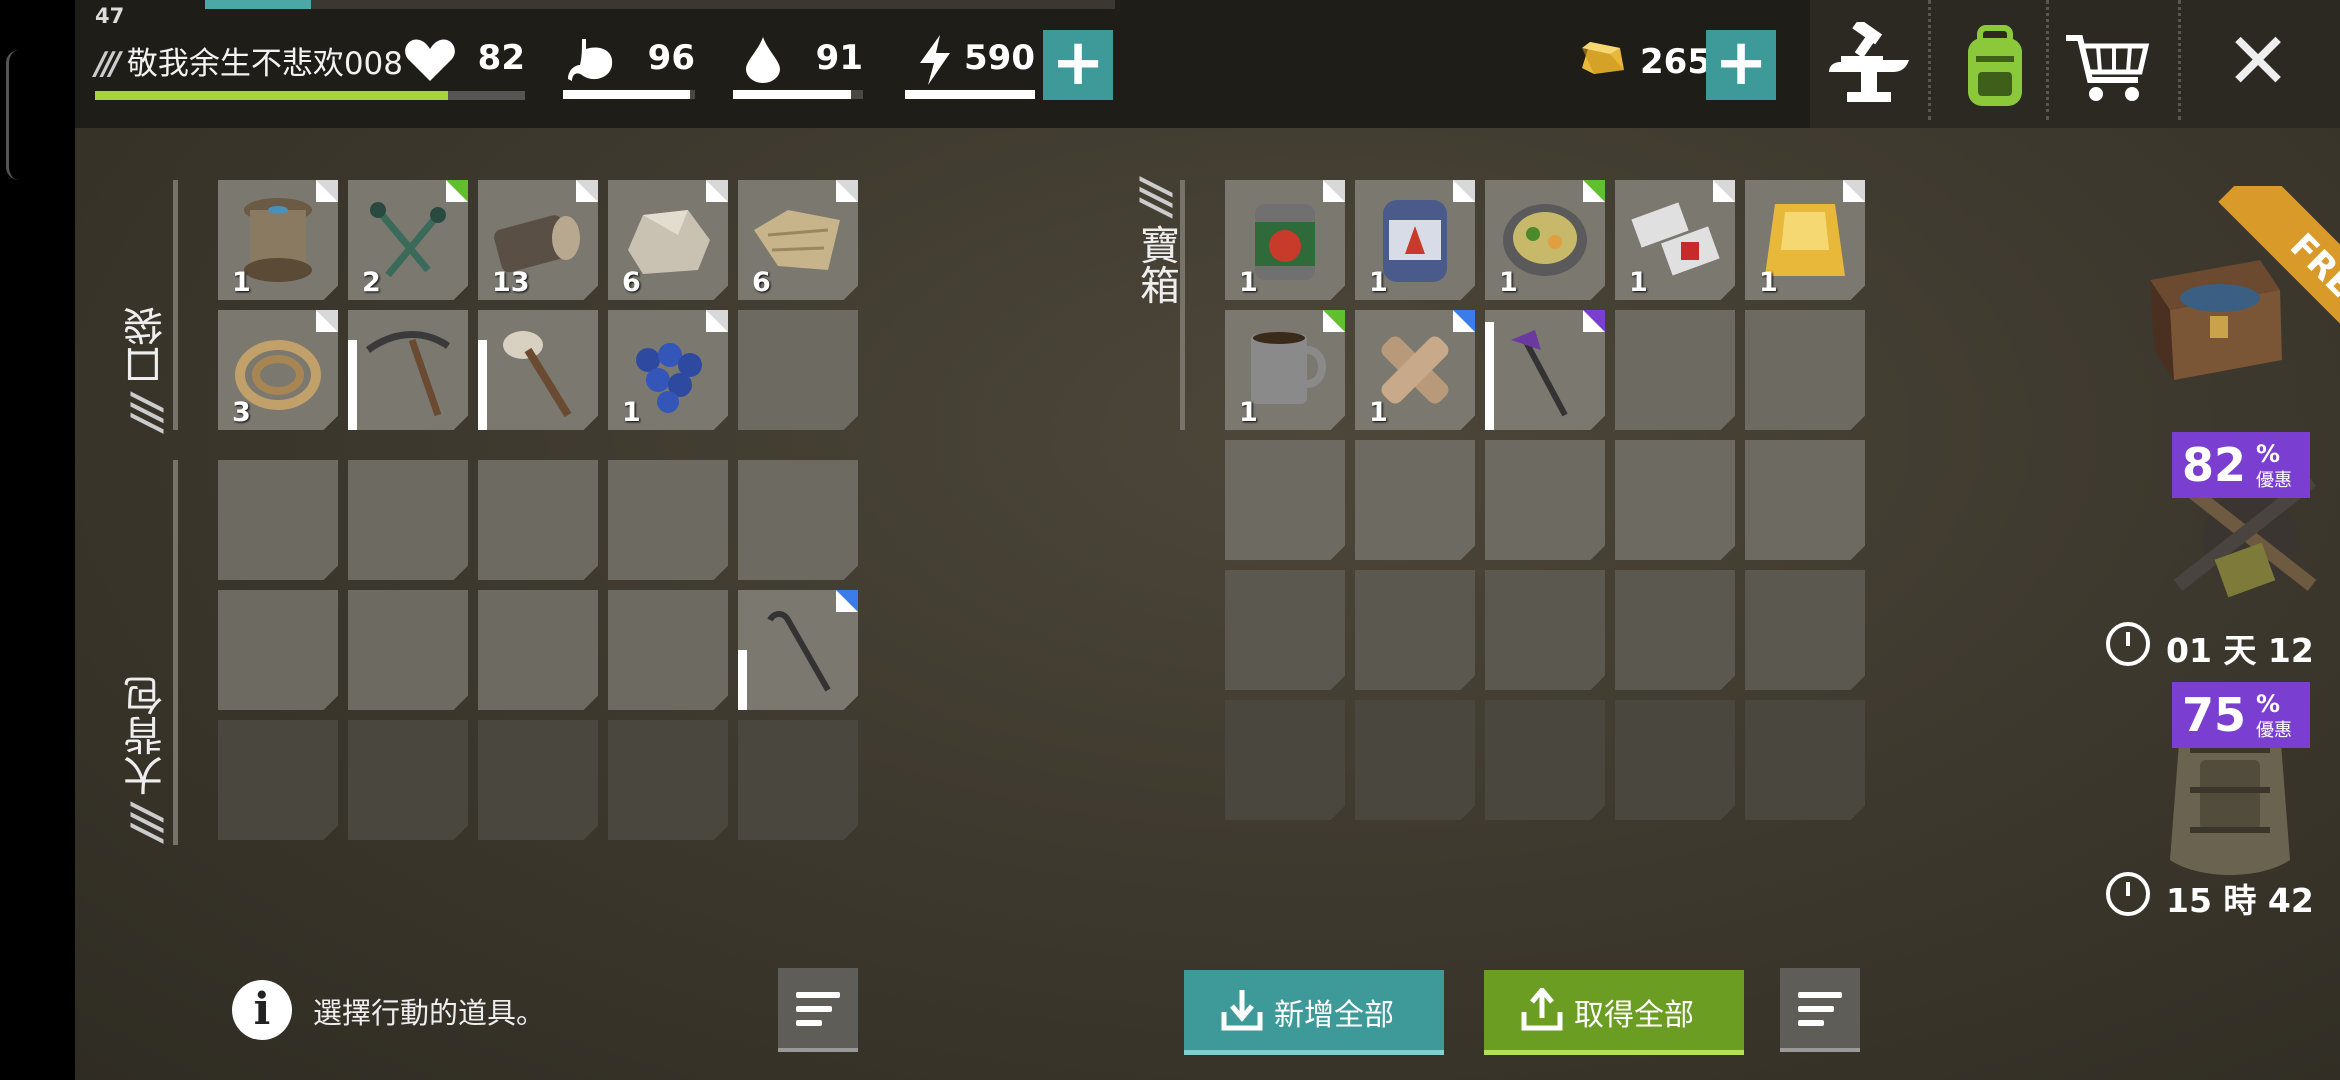 This screenshot has height=1080, width=2340. Describe the element at coordinates (2107, 67) in the screenshot. I see `shopping-cart-icon` at that location.